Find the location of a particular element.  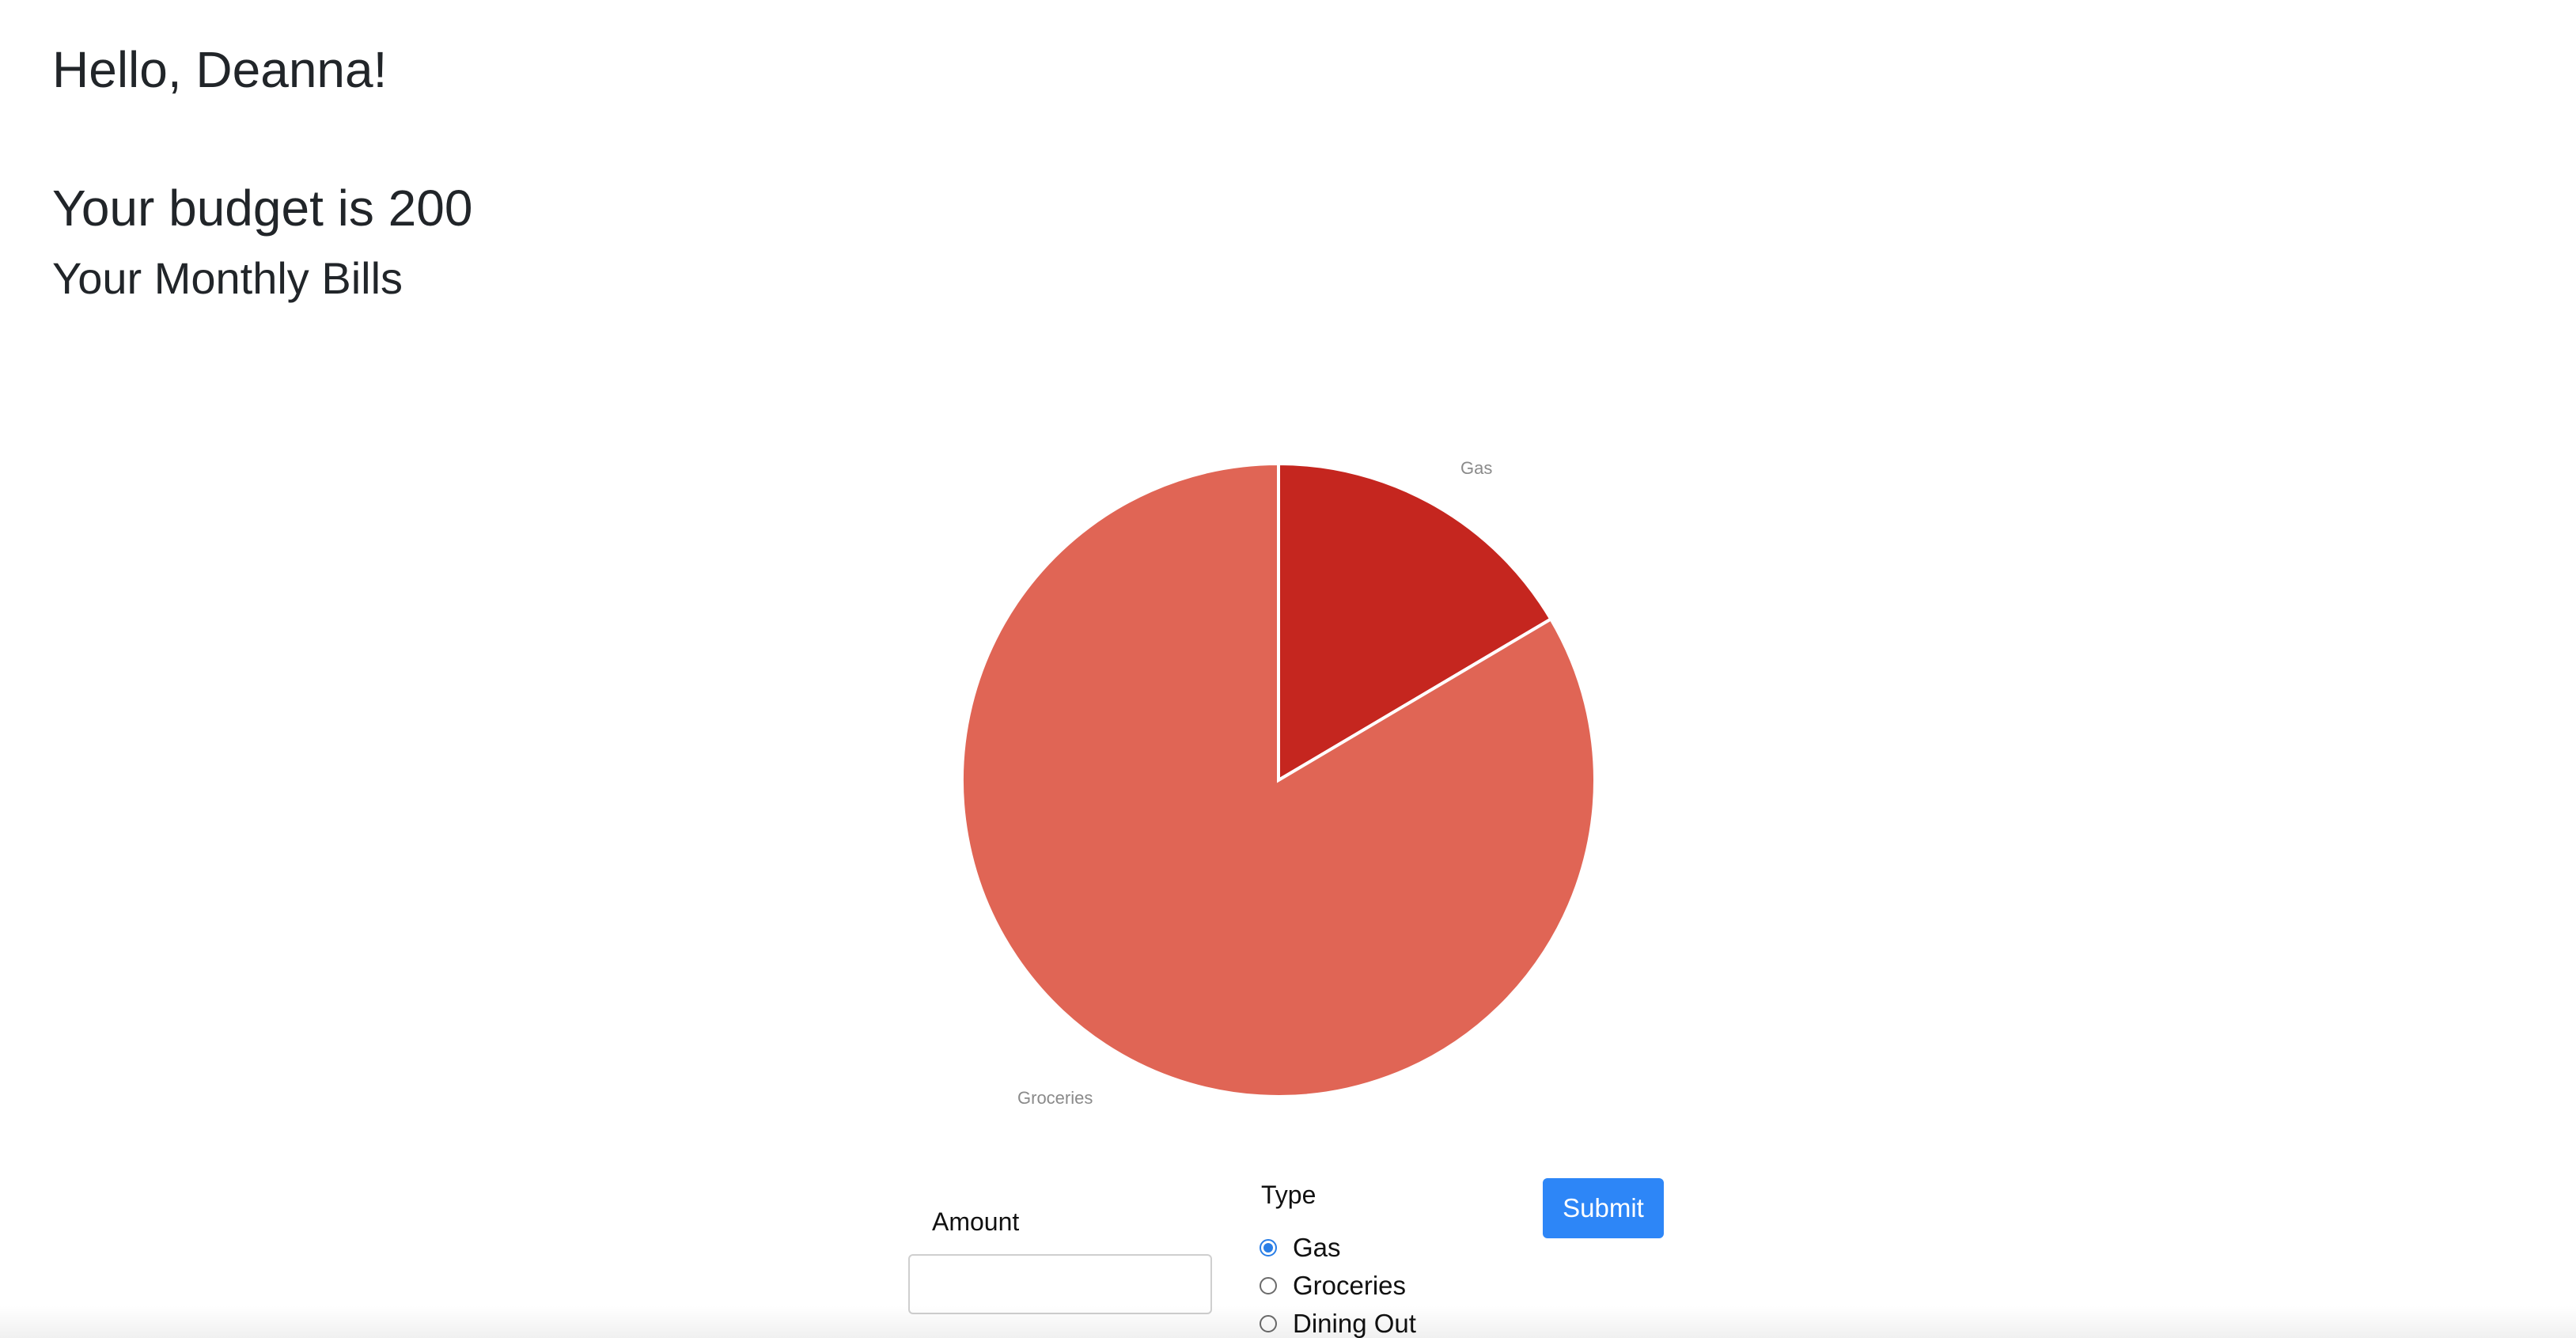

radio-option-groceries: Groceries is located at coordinates (1333, 1286).